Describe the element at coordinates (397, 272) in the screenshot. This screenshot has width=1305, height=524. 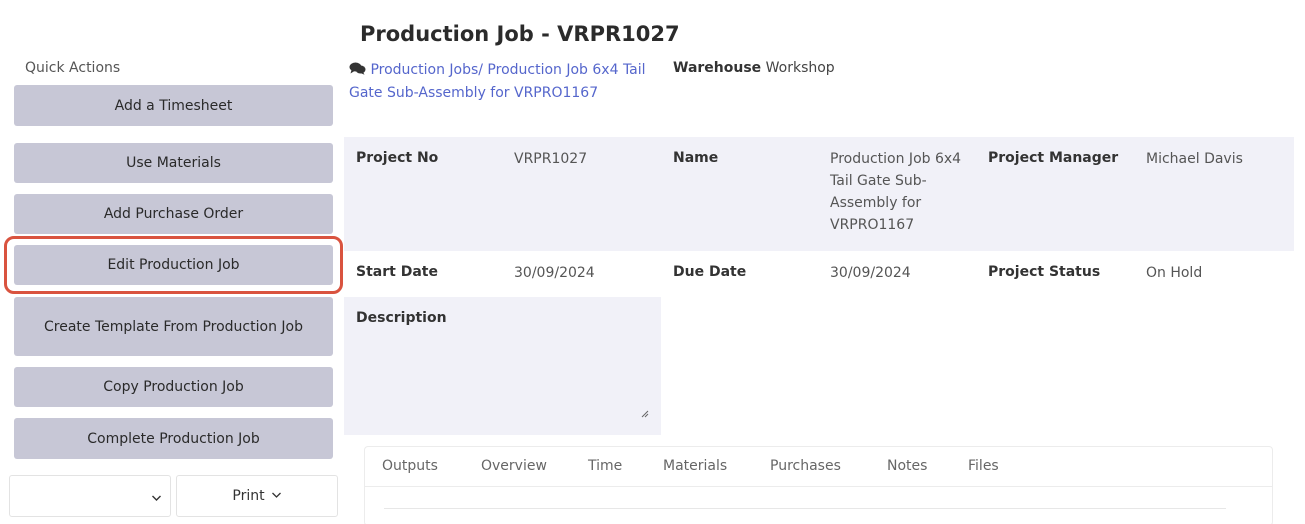
I see `start-date-label: Start Date` at that location.